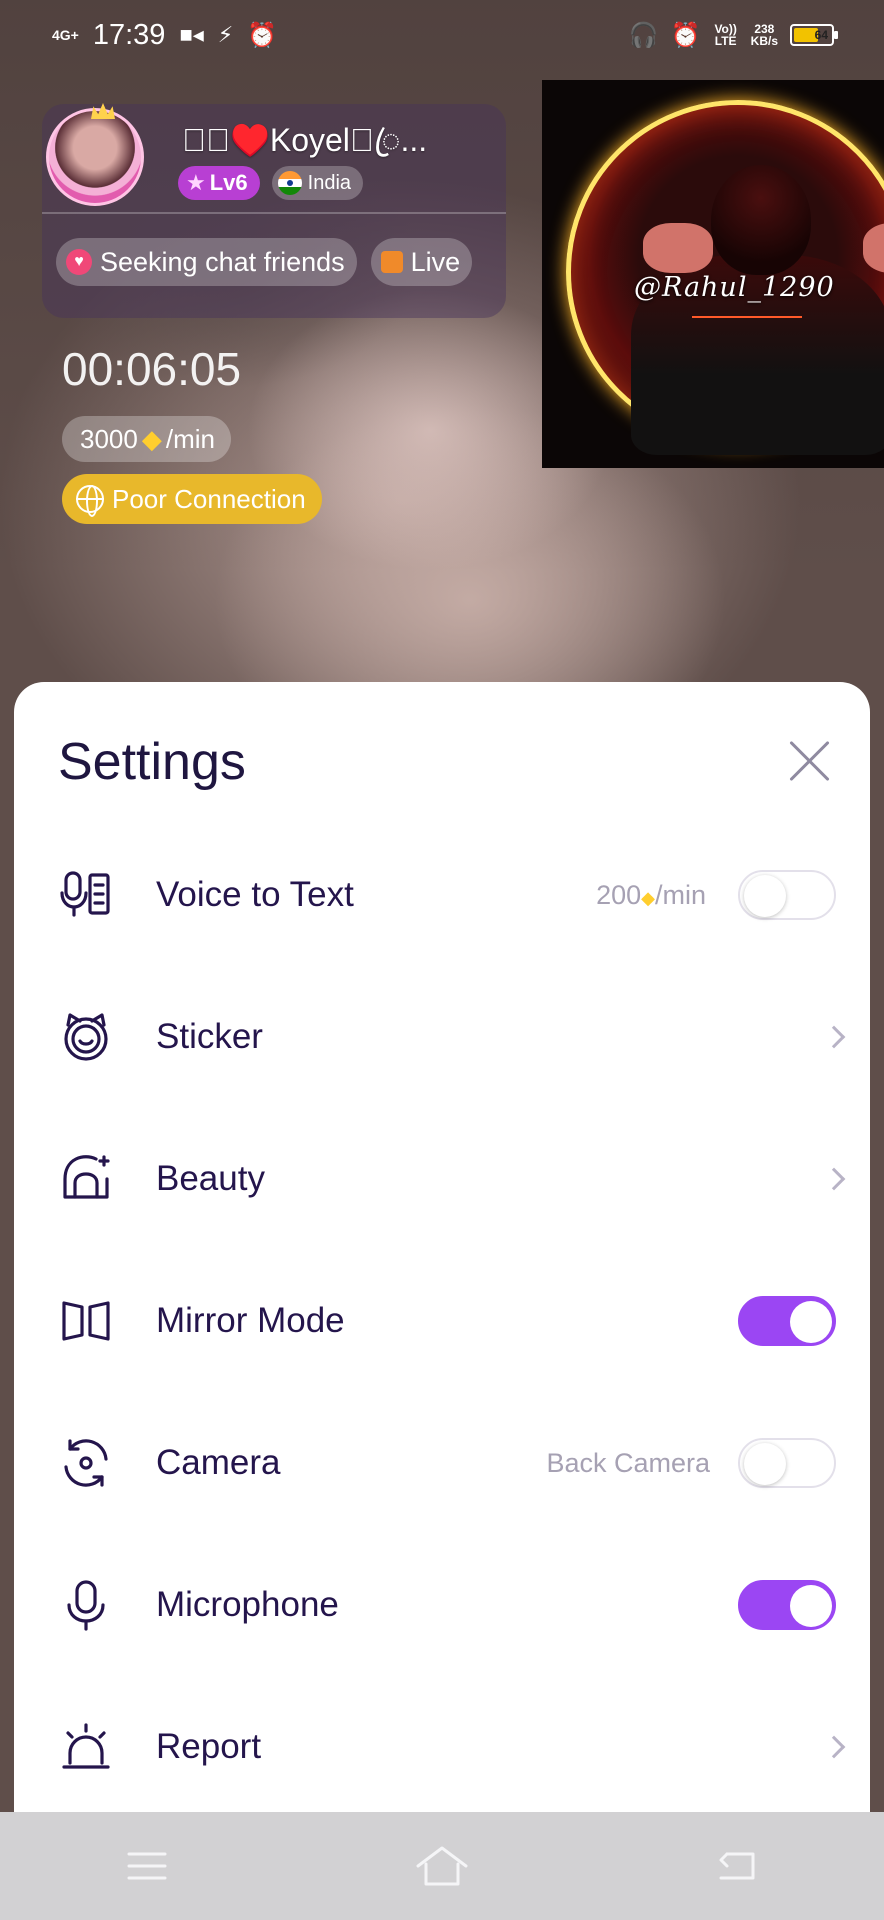  Describe the element at coordinates (209, 498) in the screenshot. I see `connection-status-label: Poor Connection` at that location.